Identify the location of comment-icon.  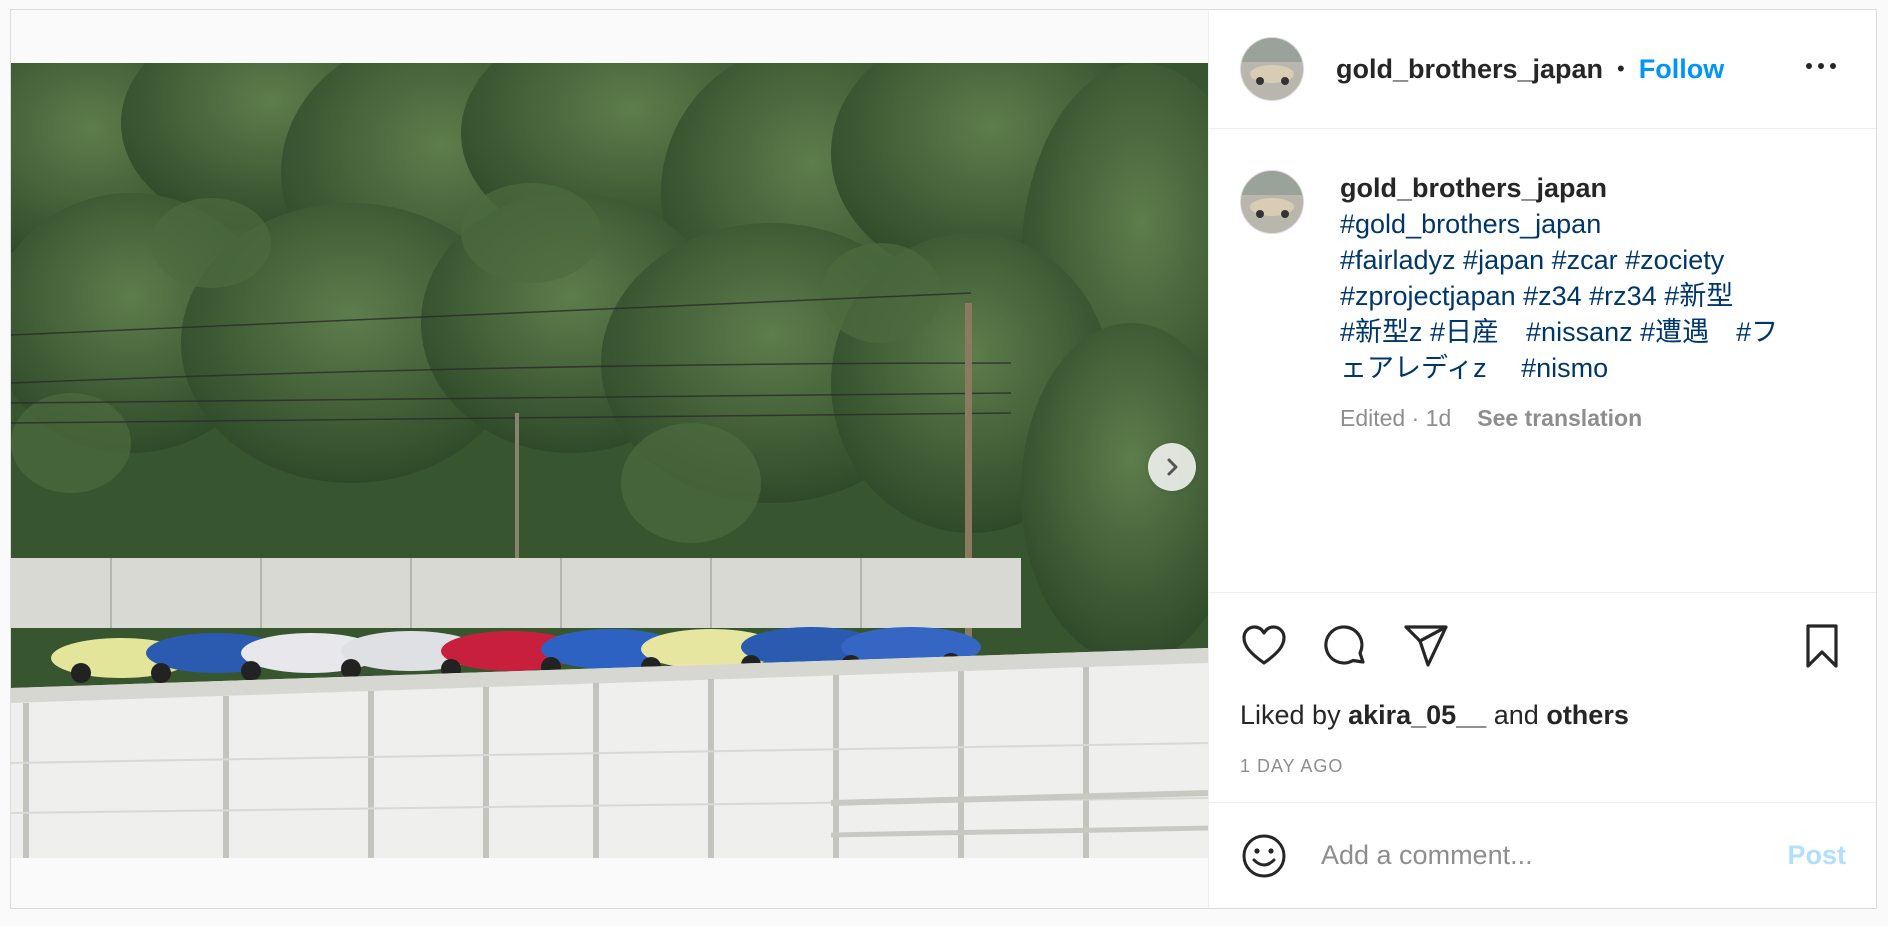
(1345, 646).